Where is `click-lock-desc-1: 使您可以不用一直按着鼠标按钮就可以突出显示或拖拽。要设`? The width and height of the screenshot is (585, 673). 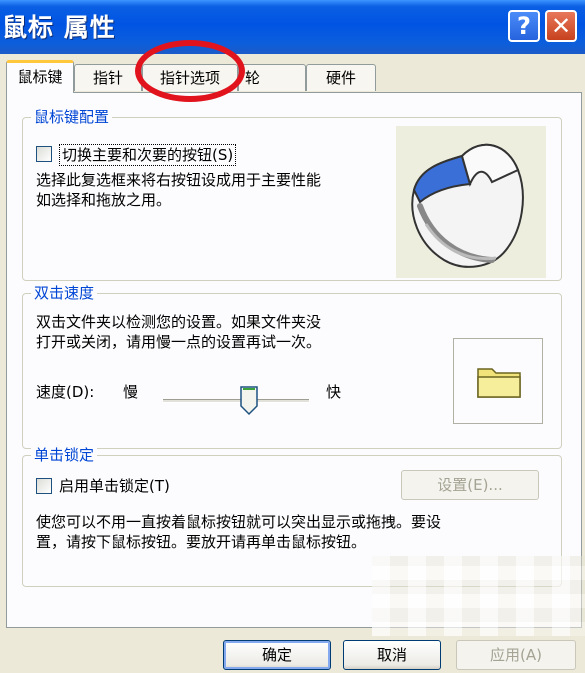 click-lock-desc-1: 使您可以不用一直按着鼠标按钮就可以突出显示或拖拽。要设 is located at coordinates (239, 522).